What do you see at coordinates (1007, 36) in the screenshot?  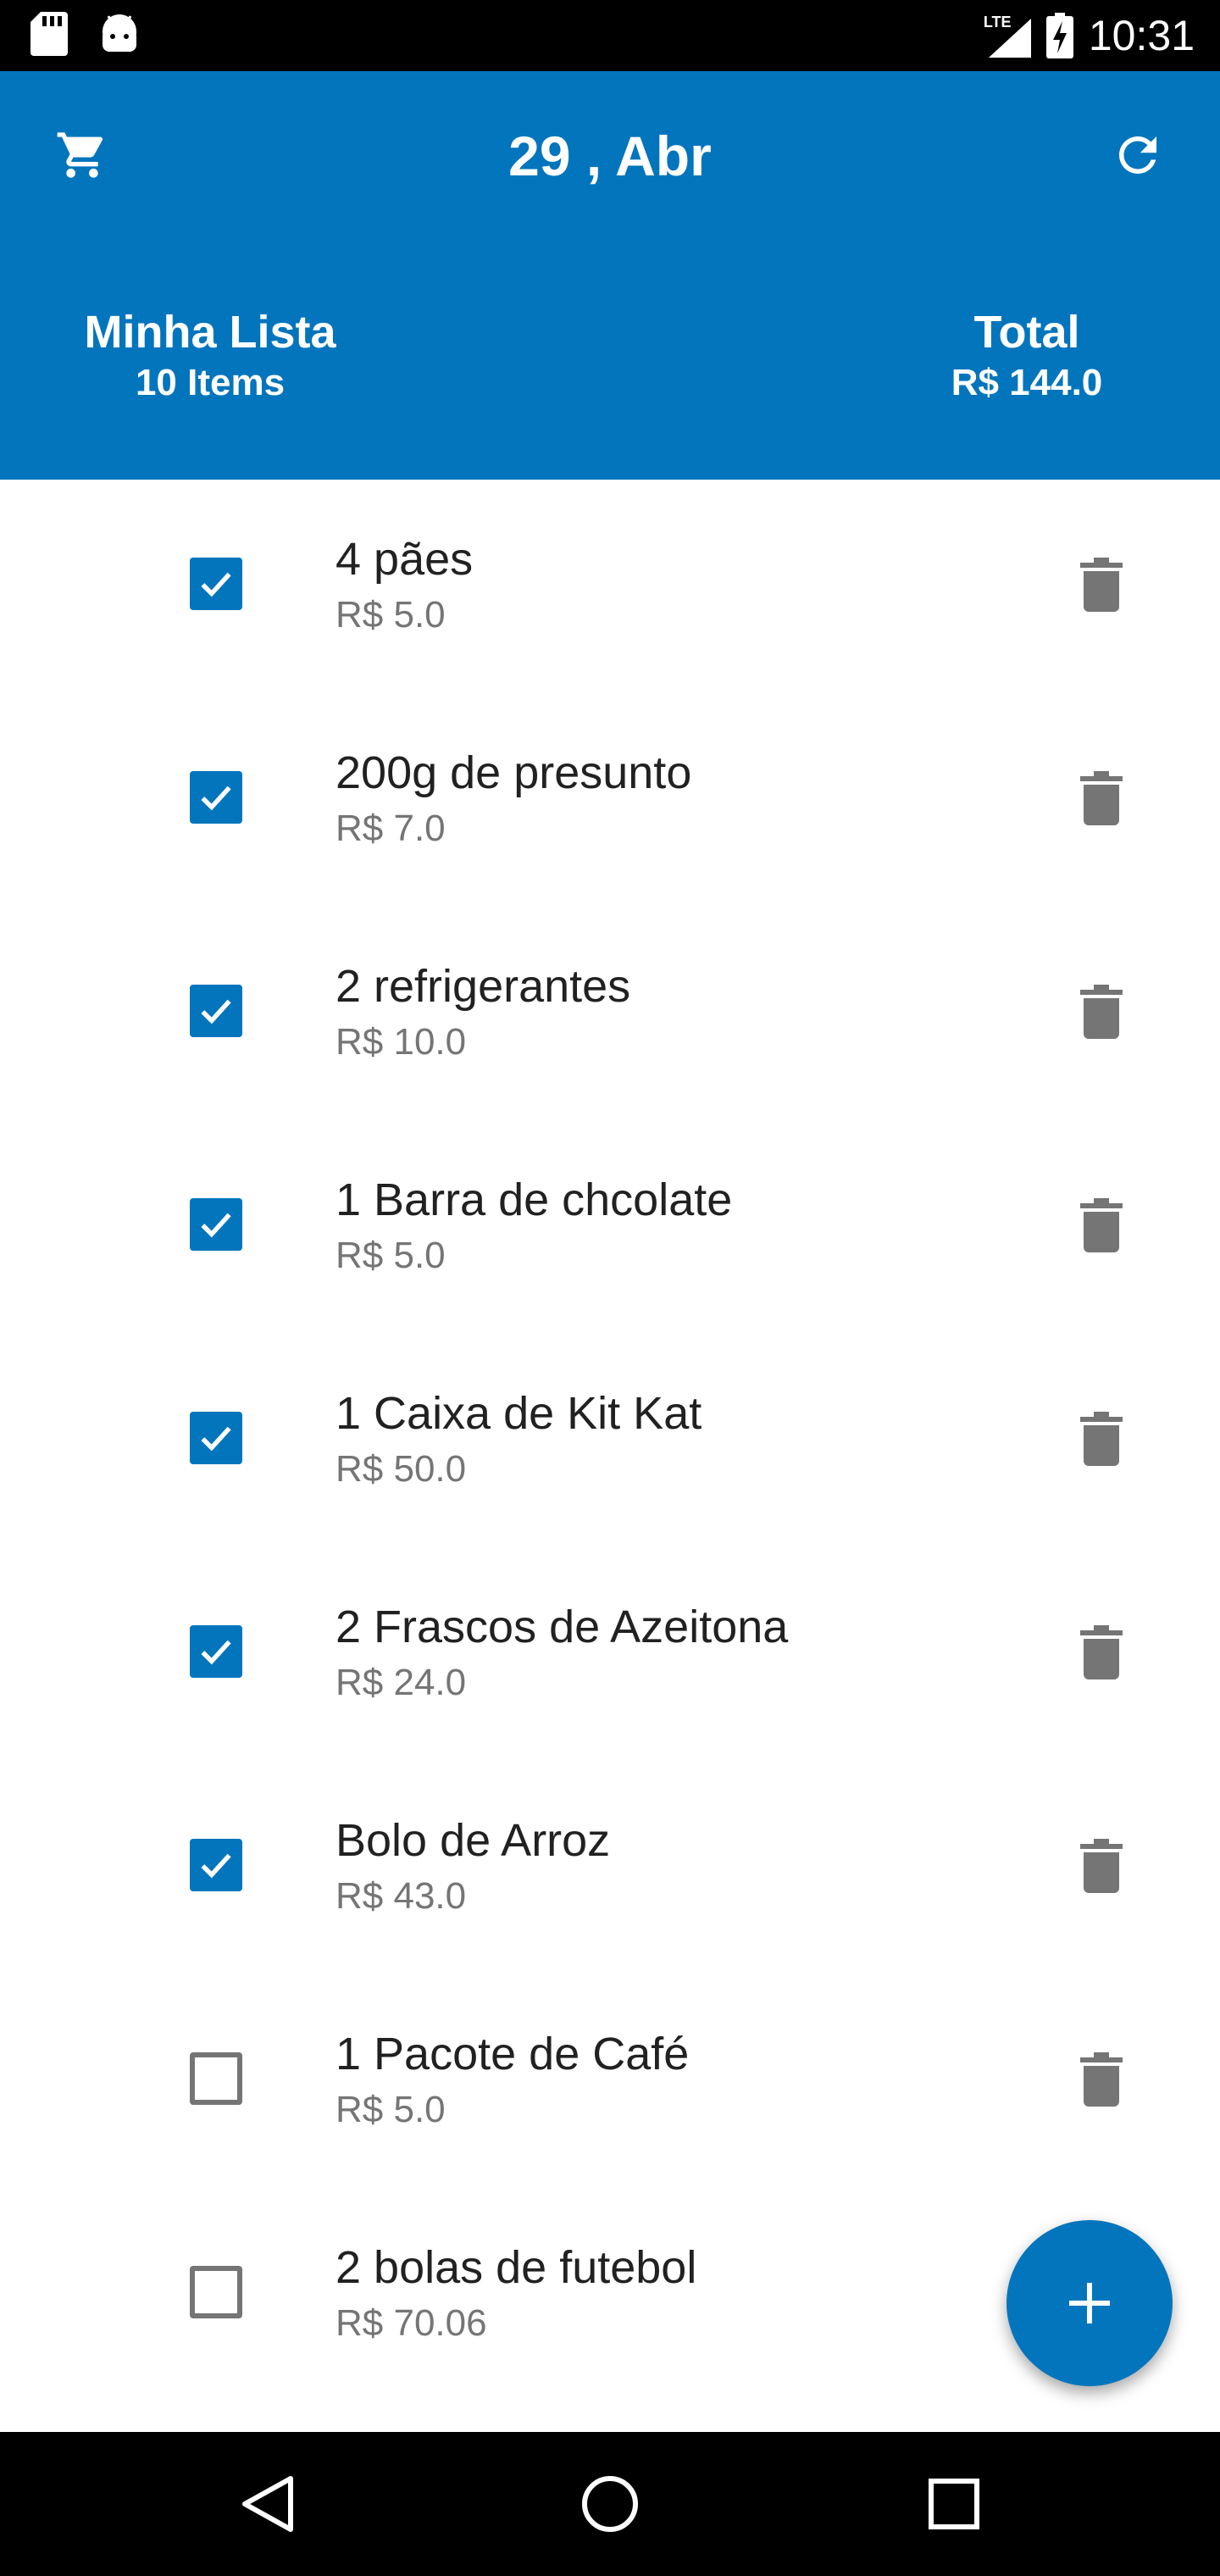 I see `signal-icon: LTE` at bounding box center [1007, 36].